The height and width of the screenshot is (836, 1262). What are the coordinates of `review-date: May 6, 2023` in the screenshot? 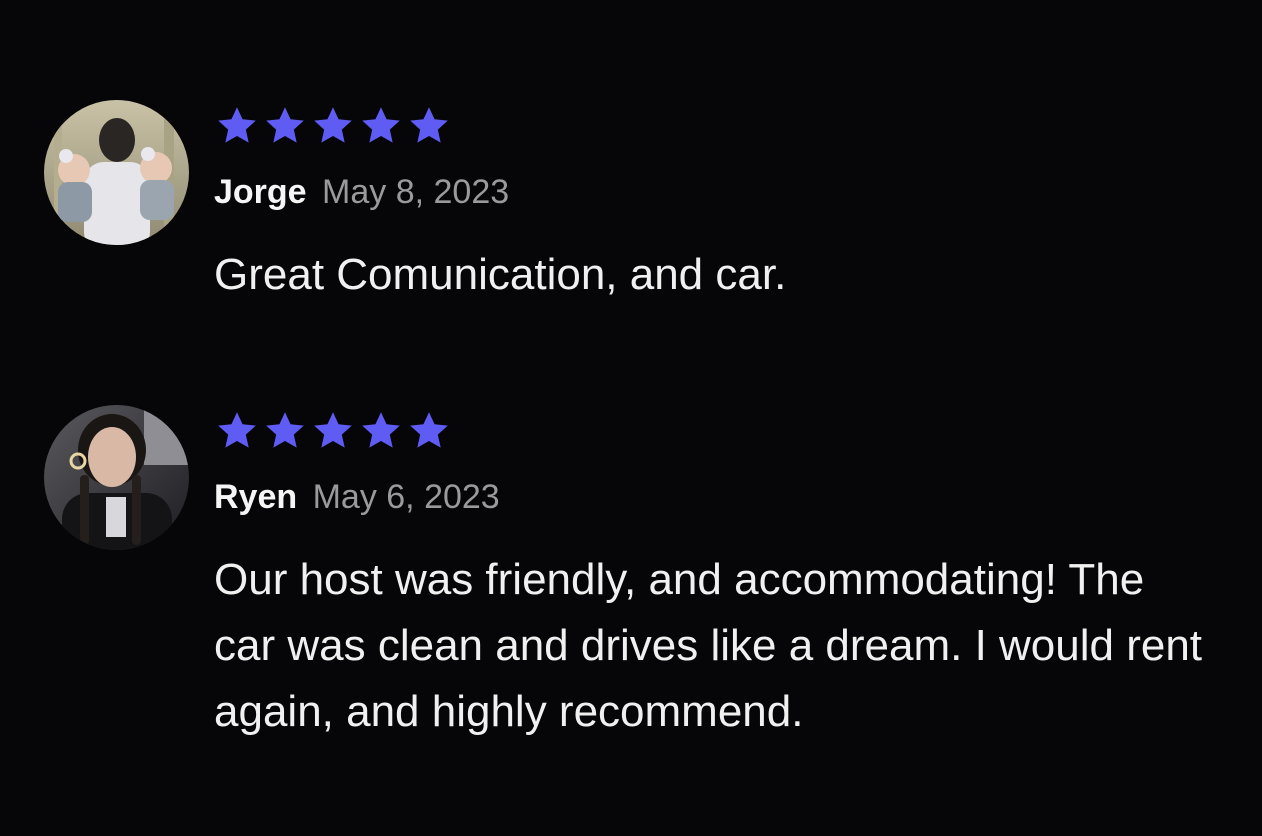 It's located at (406, 497).